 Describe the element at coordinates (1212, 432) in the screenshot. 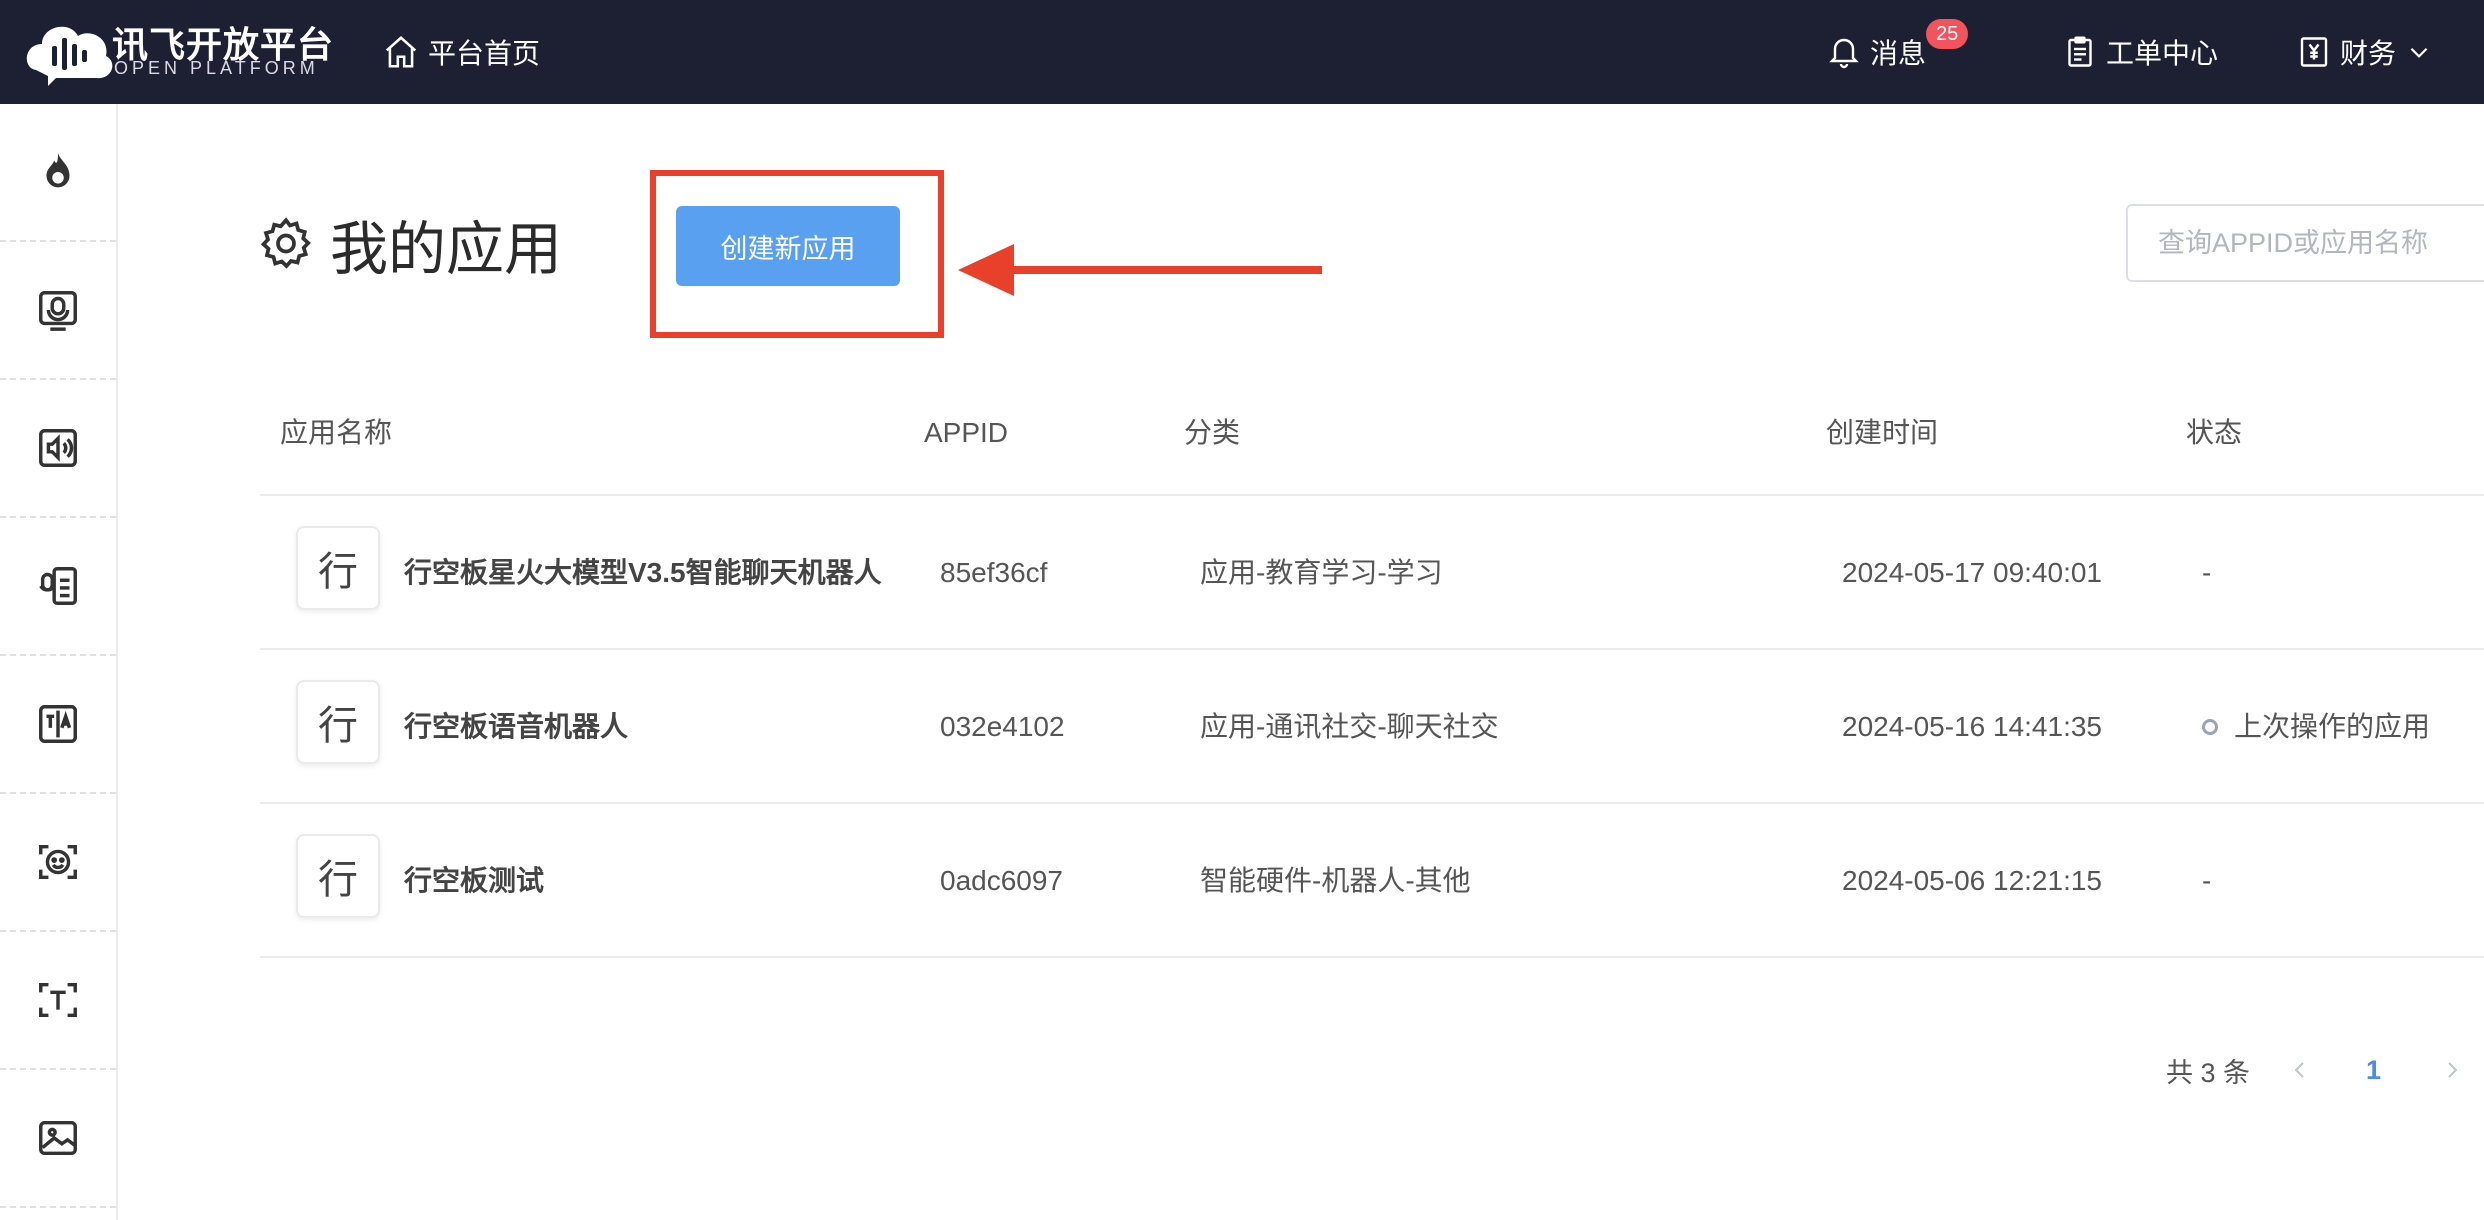

I see `column-header-category: 分类` at that location.